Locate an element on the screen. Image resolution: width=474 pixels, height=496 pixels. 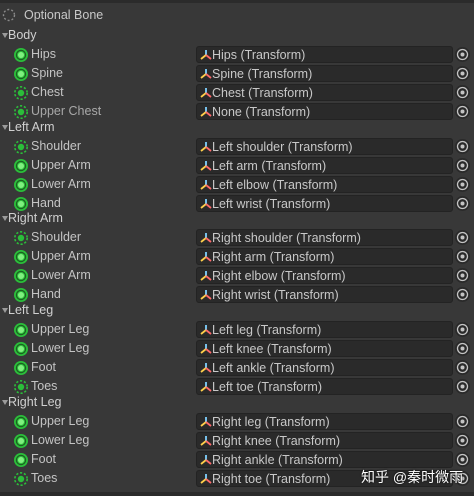
transform-object-field: Right elbow (Transform) is located at coordinates (324, 276).